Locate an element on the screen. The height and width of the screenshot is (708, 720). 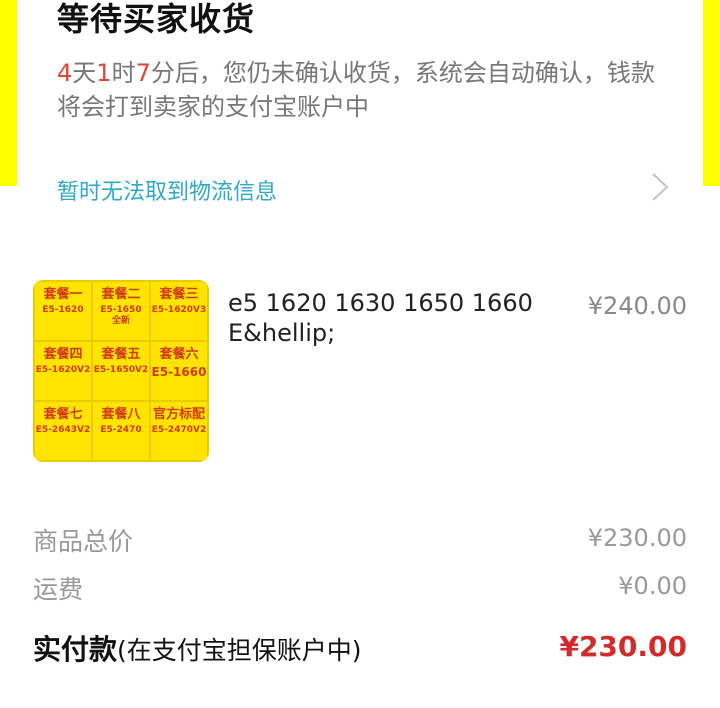
chevron-right-icon is located at coordinates (660, 187).